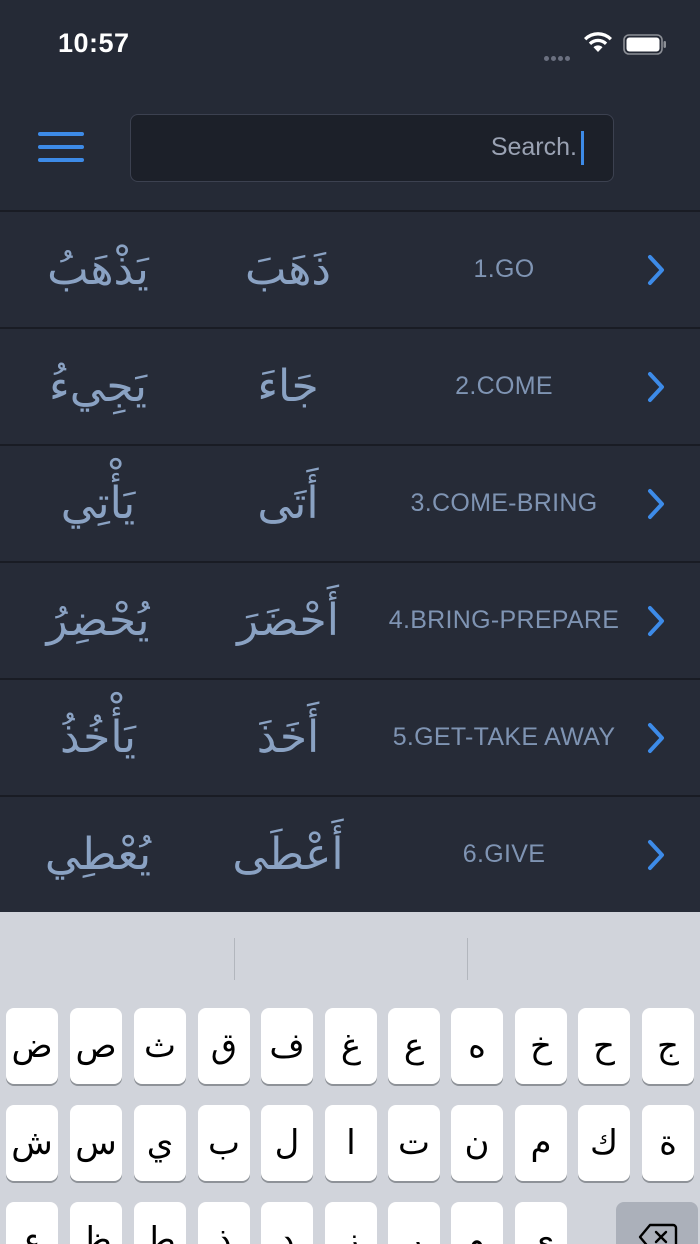 This screenshot has height=1244, width=700. What do you see at coordinates (160, 1223) in the screenshot?
I see `key: ط` at bounding box center [160, 1223].